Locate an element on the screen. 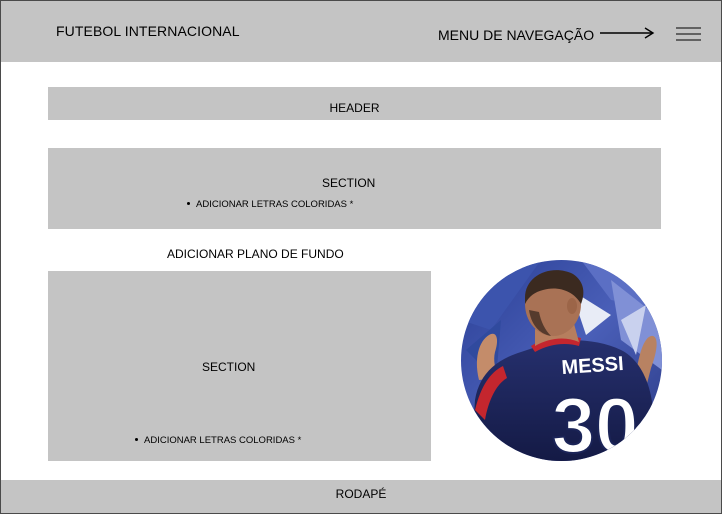  jersey-name-text: MESSI is located at coordinates (593, 366).